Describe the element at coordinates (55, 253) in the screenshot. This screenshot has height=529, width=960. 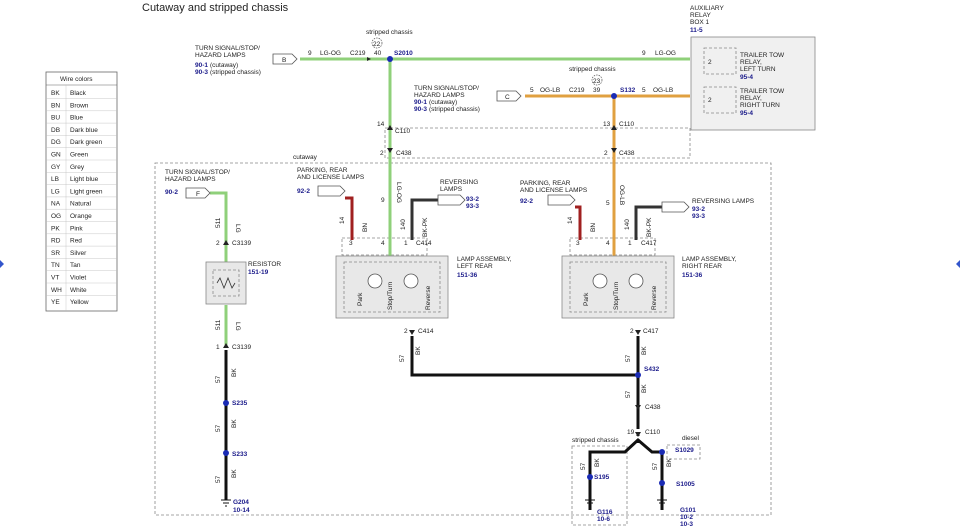
I see `legend-code: SR` at that location.